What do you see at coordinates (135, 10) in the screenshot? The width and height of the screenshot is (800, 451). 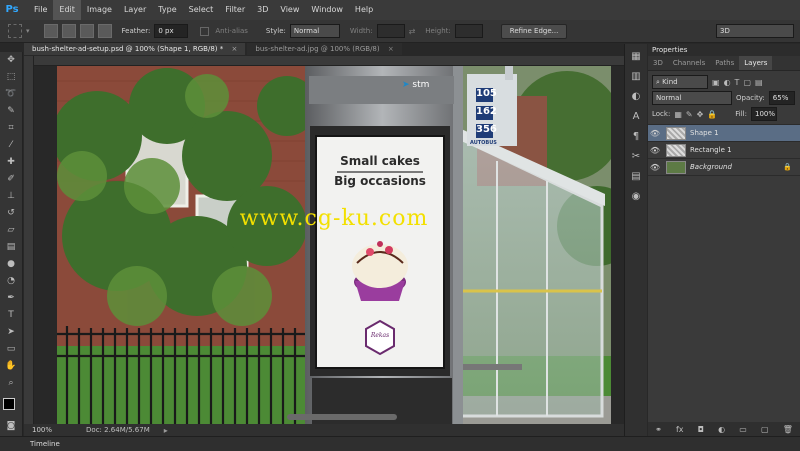 I see `menu-layer: Layer` at bounding box center [135, 10].